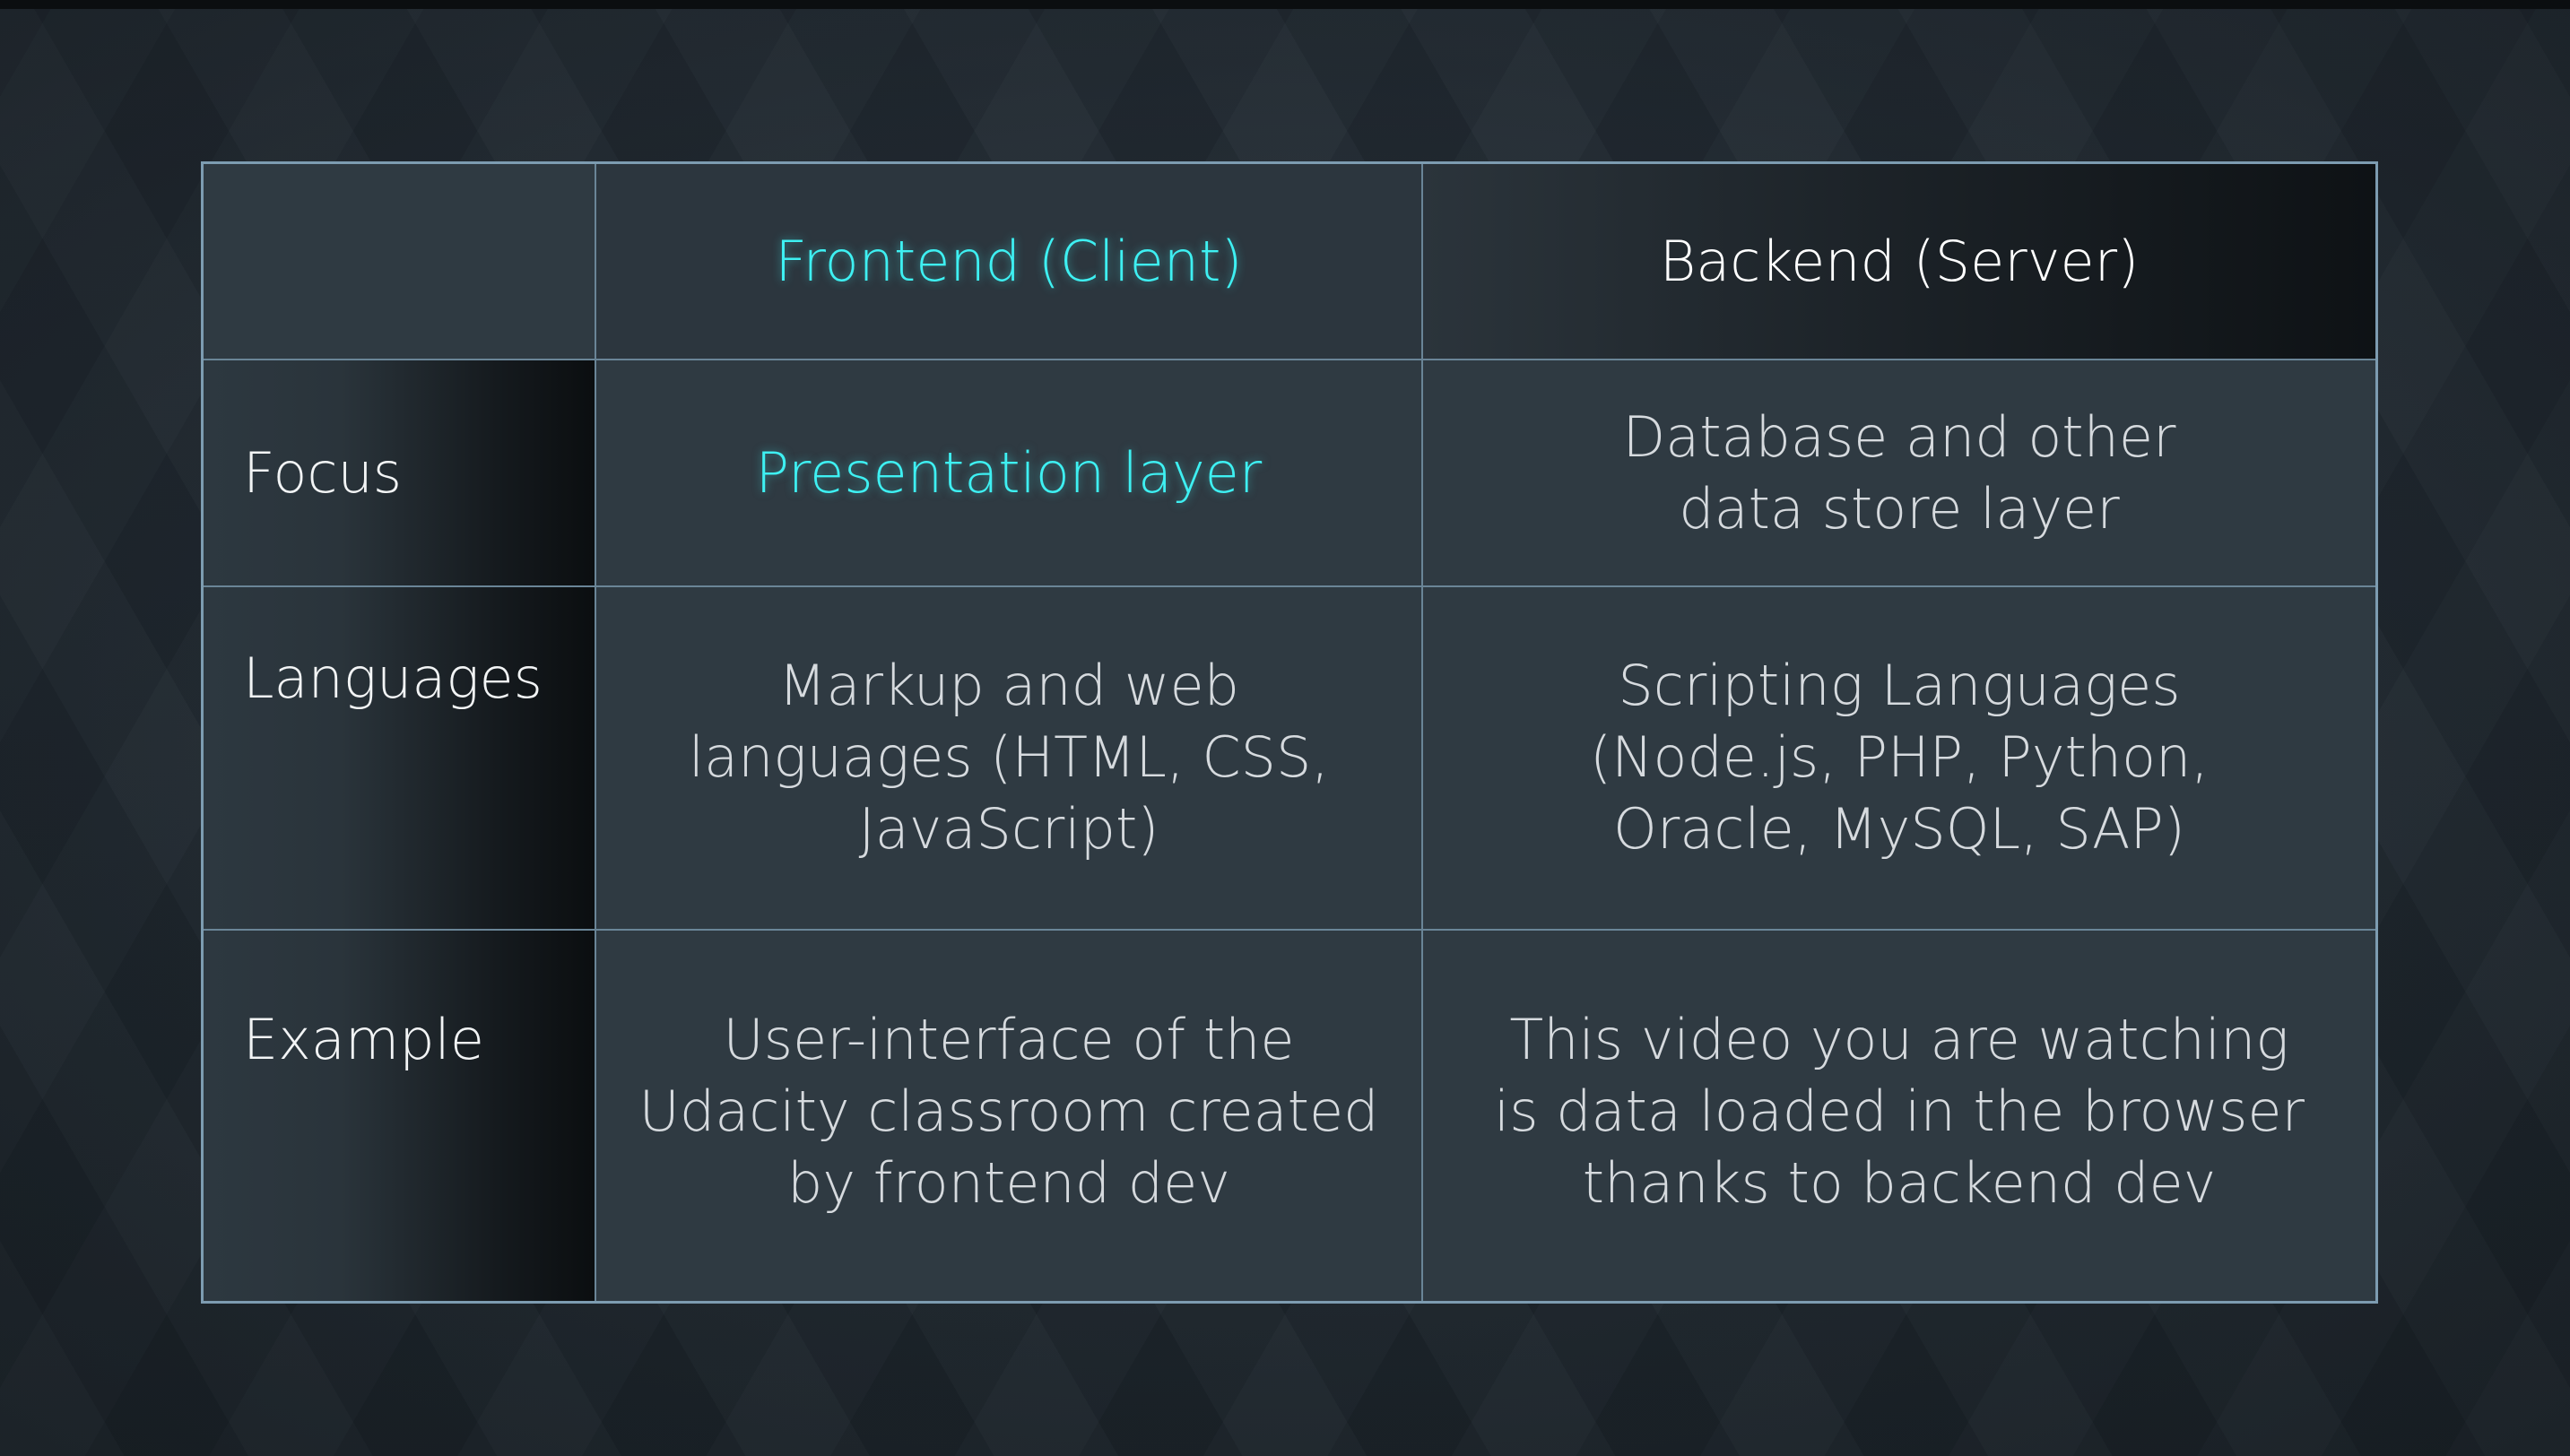 The height and width of the screenshot is (1456, 2570). I want to click on header-backend: Backend (Server), so click(1899, 262).